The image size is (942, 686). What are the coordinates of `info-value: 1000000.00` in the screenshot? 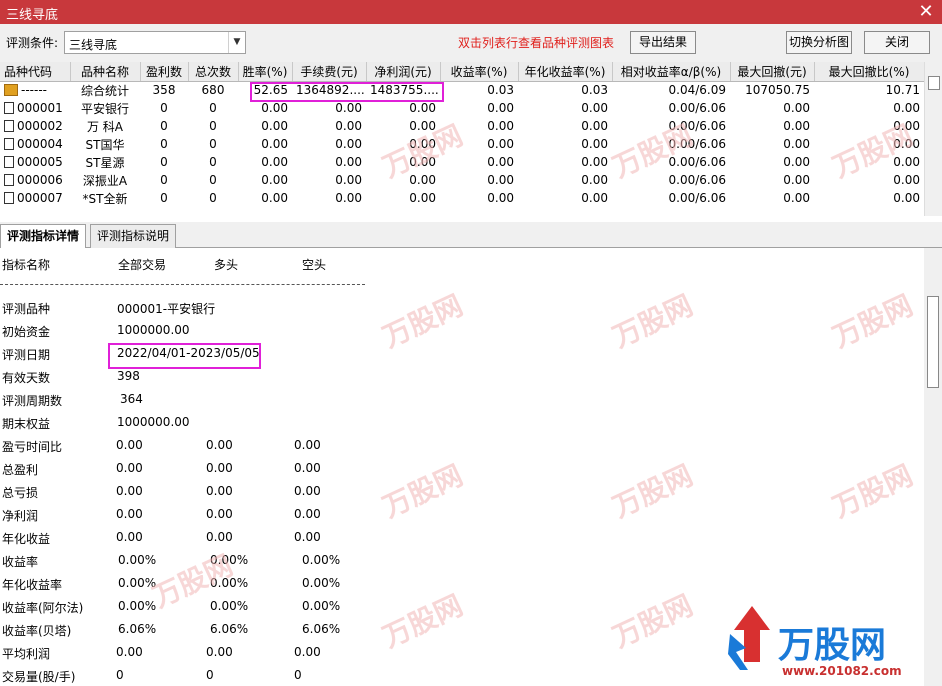 It's located at (153, 422).